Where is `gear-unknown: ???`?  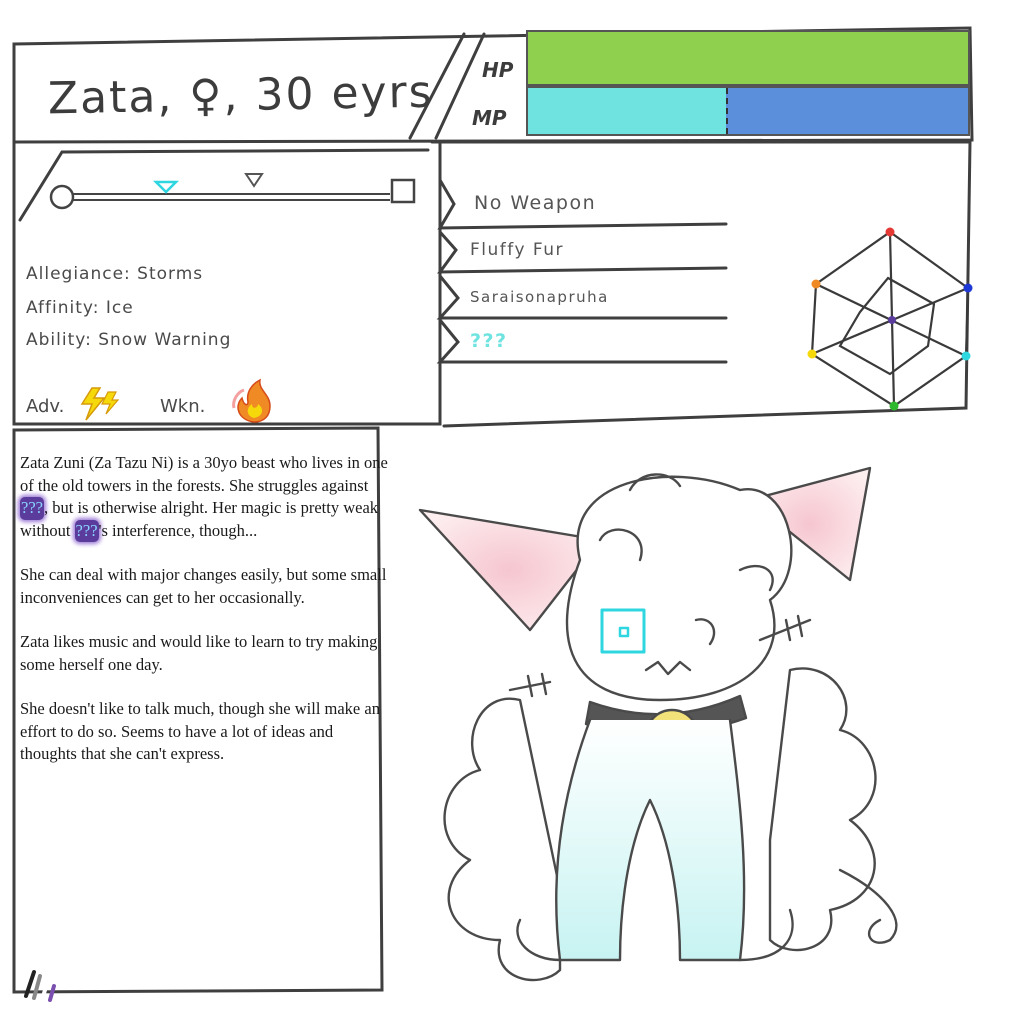
gear-unknown: ??? is located at coordinates (489, 341).